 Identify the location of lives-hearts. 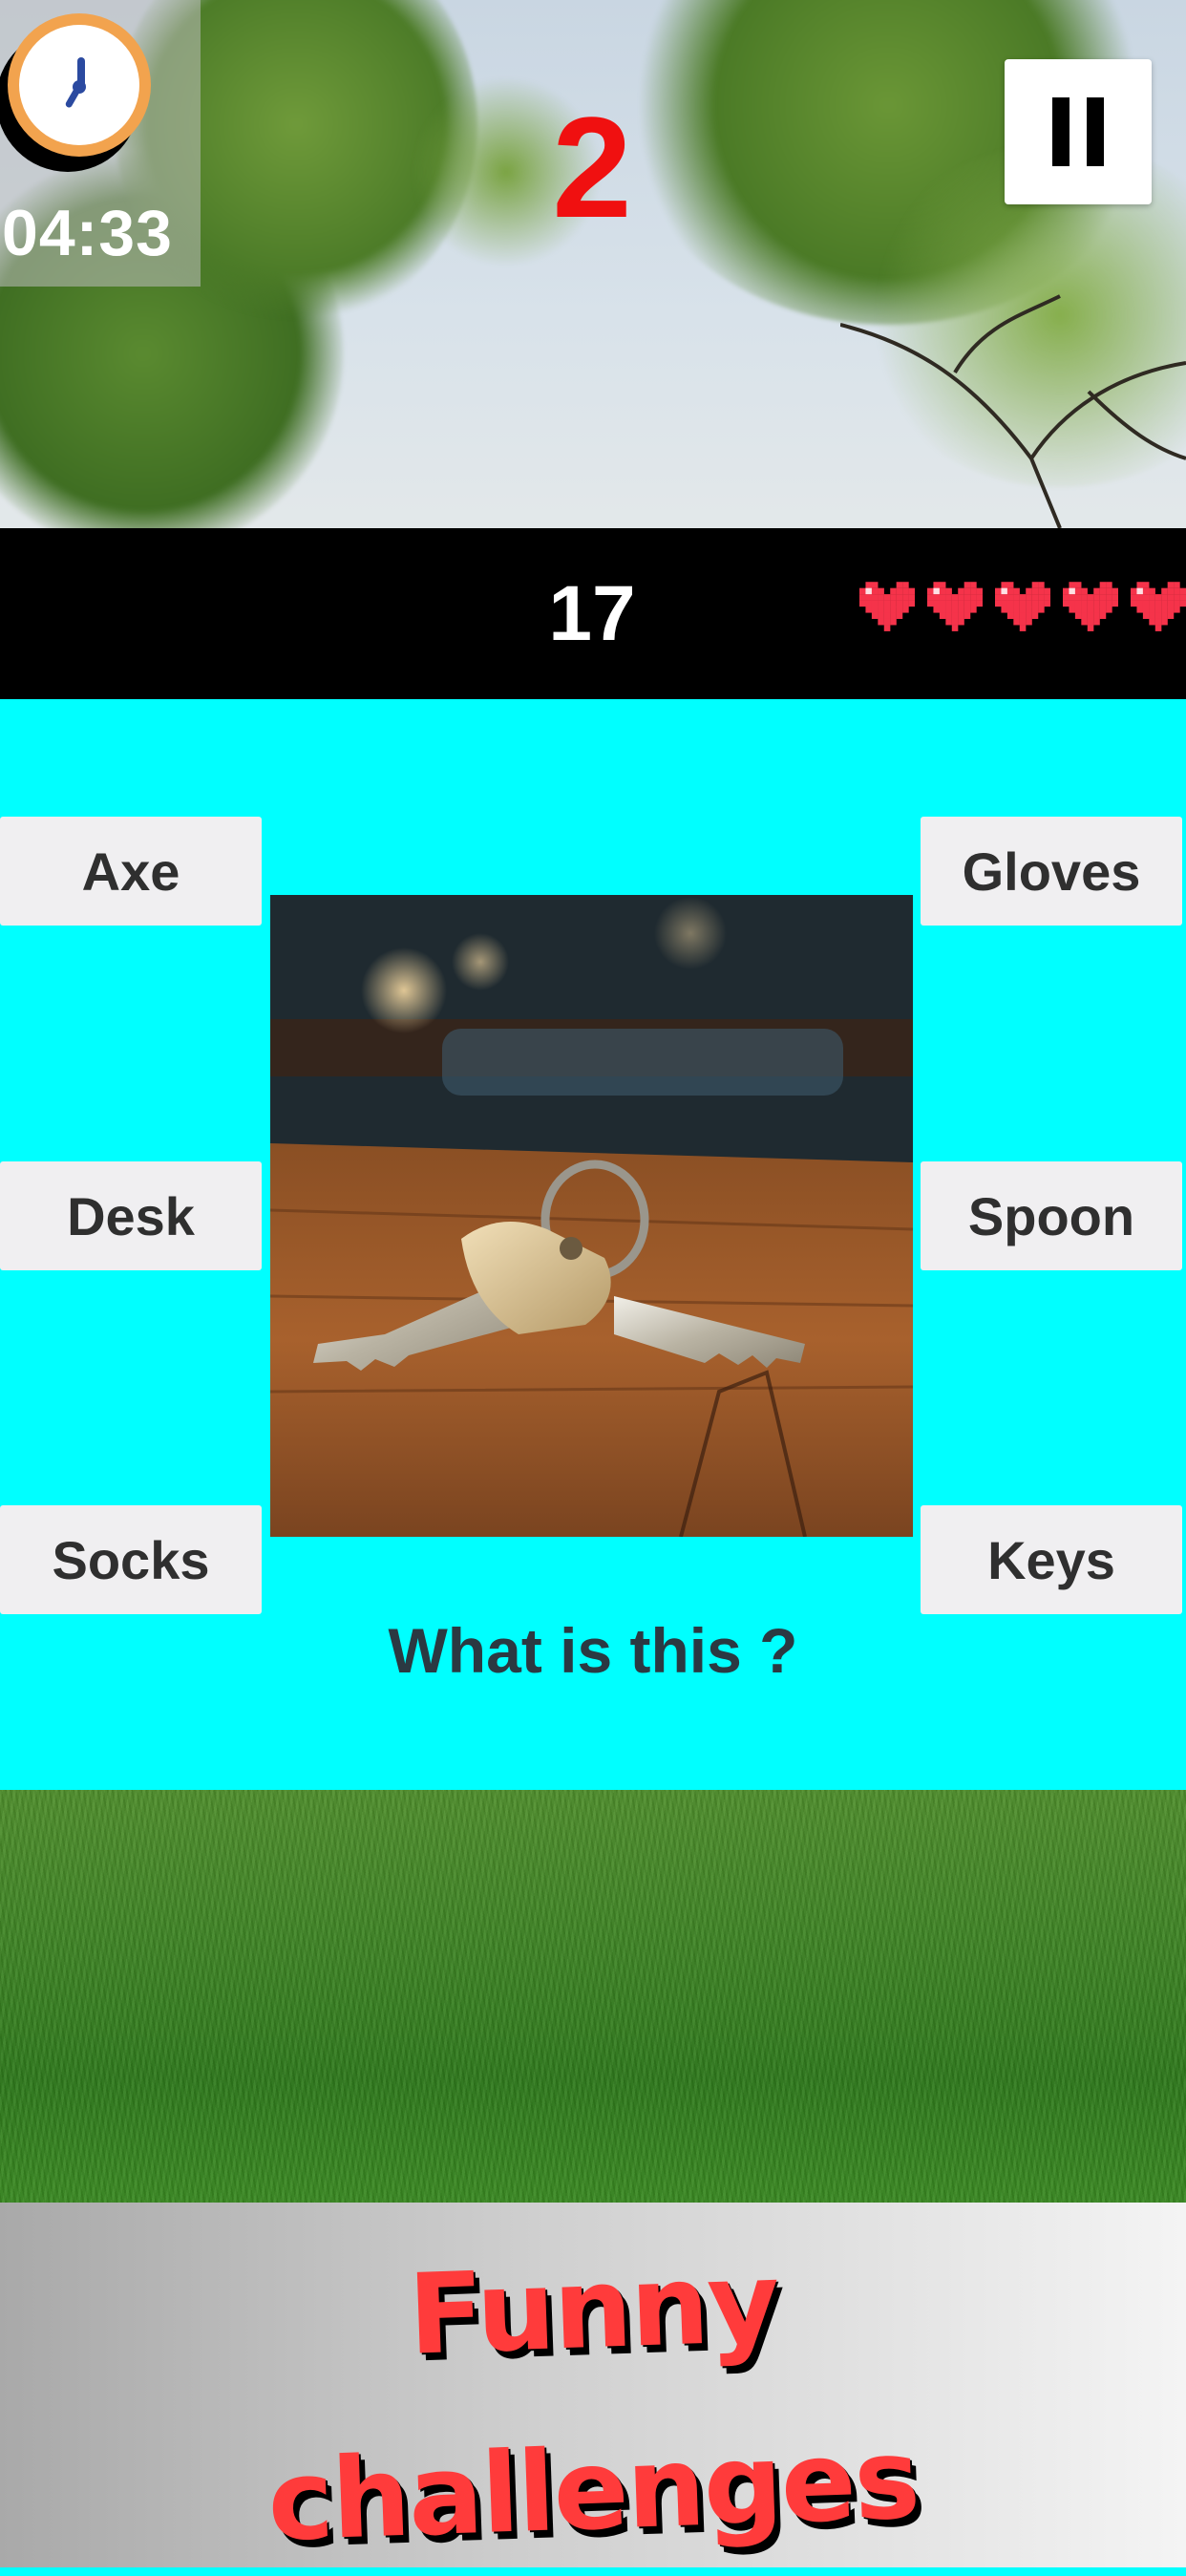
(1023, 612).